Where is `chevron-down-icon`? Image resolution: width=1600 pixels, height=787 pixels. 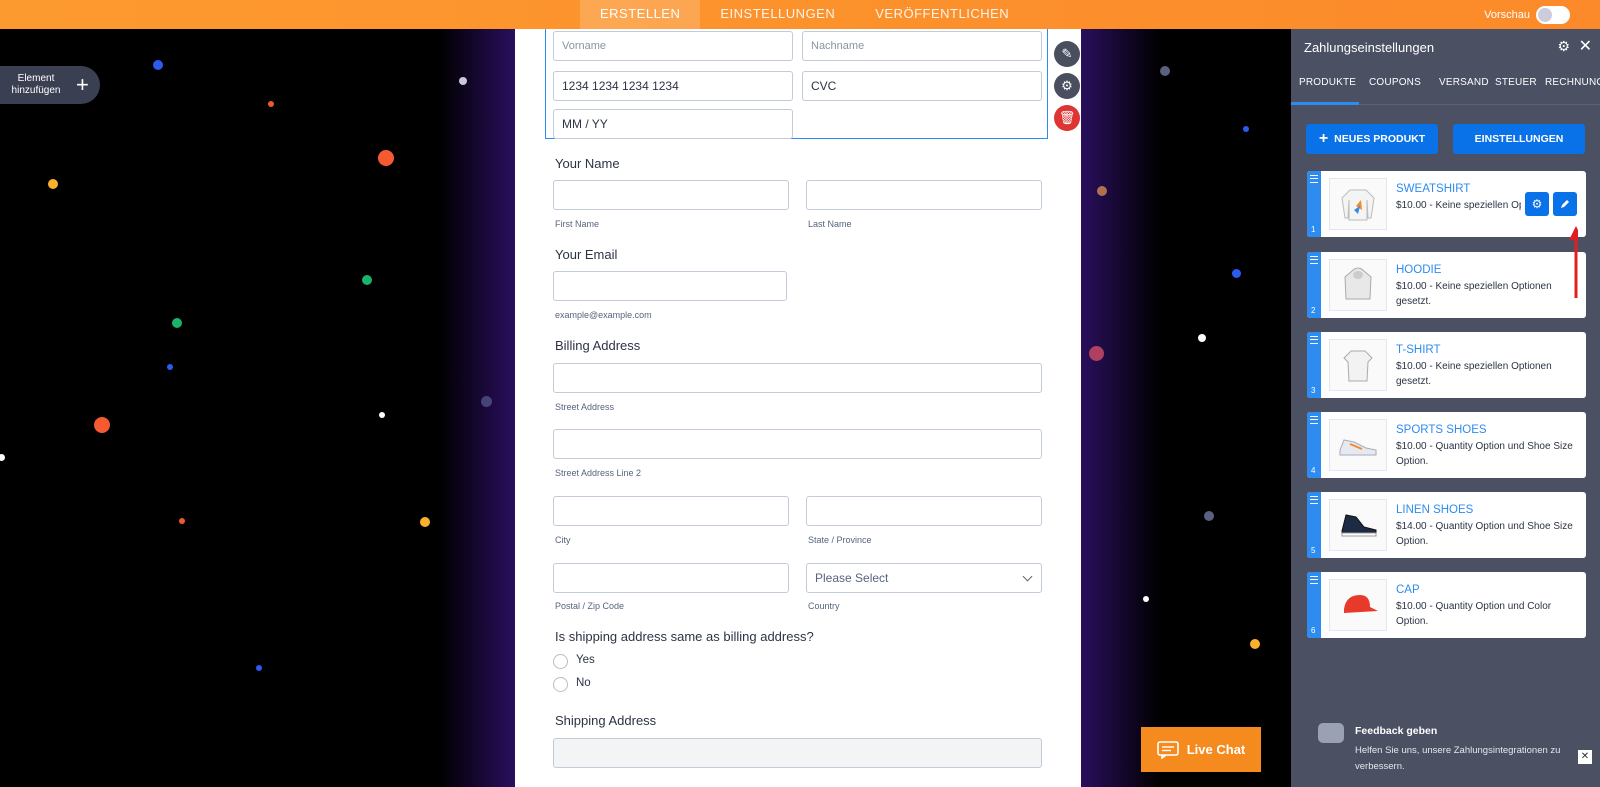
chevron-down-icon is located at coordinates (1027, 576).